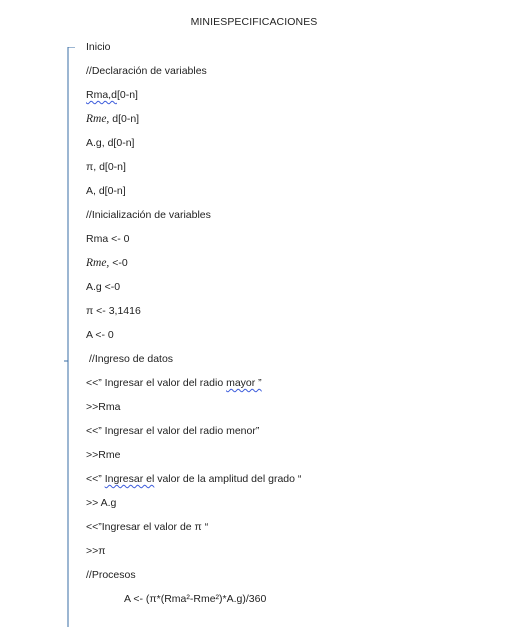 The height and width of the screenshot is (627, 508). I want to click on page-title: MINIESPECIFICACIONES, so click(254, 22).